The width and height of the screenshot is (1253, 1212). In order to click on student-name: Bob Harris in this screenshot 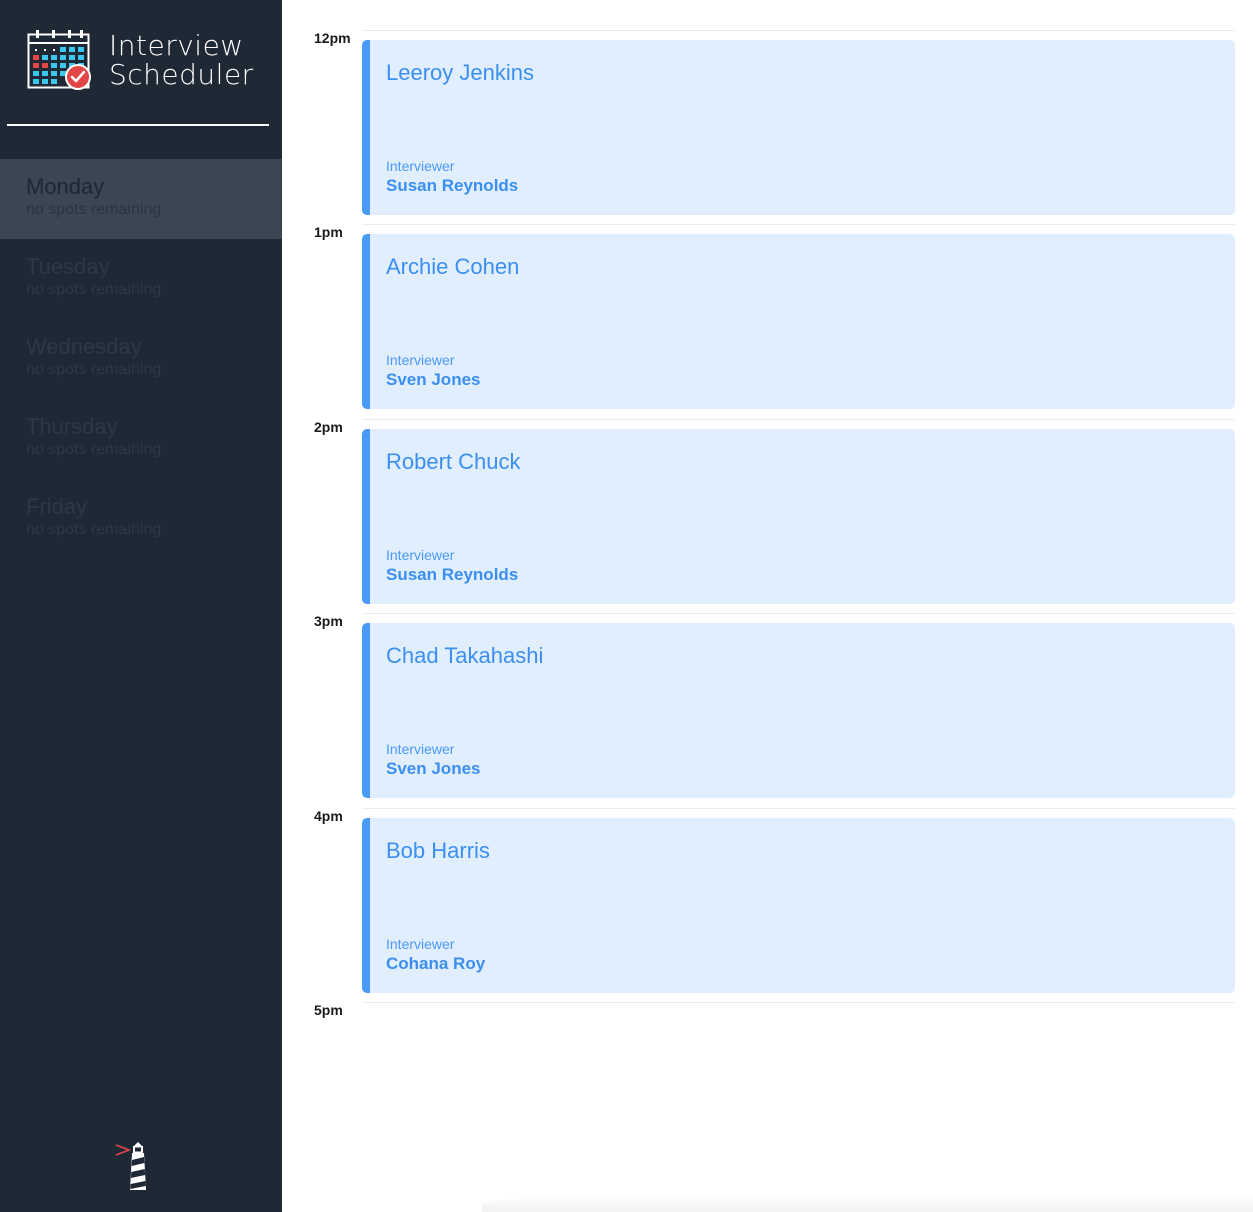, I will do `click(438, 850)`.